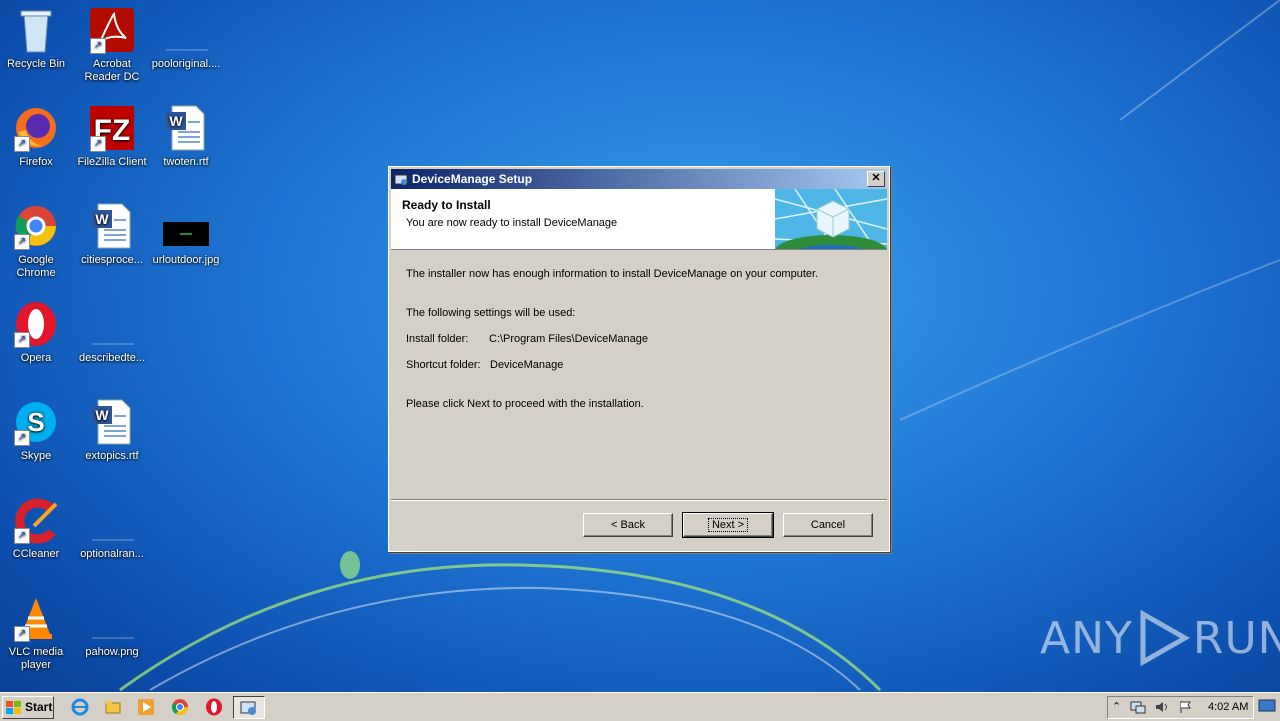 The image size is (1280, 721). What do you see at coordinates (112, 30) in the screenshot?
I see `acrobat-reader-icon: ↗` at bounding box center [112, 30].